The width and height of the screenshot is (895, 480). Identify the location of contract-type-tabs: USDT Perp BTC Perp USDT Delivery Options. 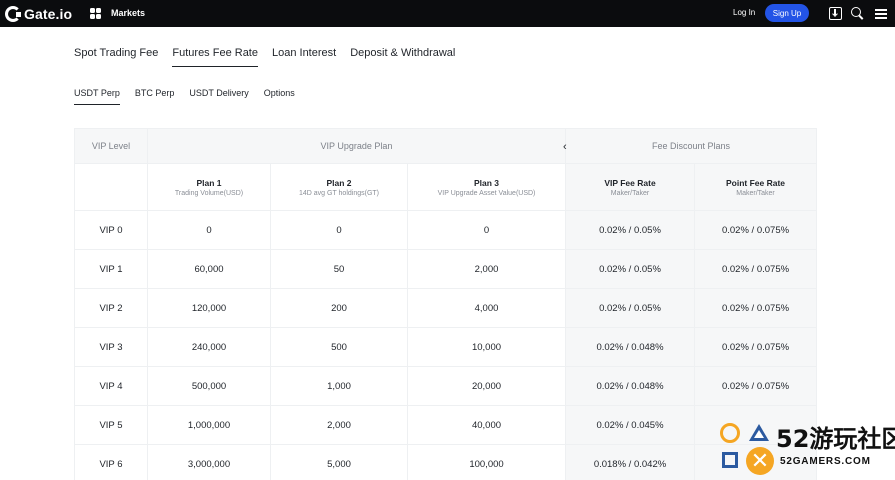
(184, 96).